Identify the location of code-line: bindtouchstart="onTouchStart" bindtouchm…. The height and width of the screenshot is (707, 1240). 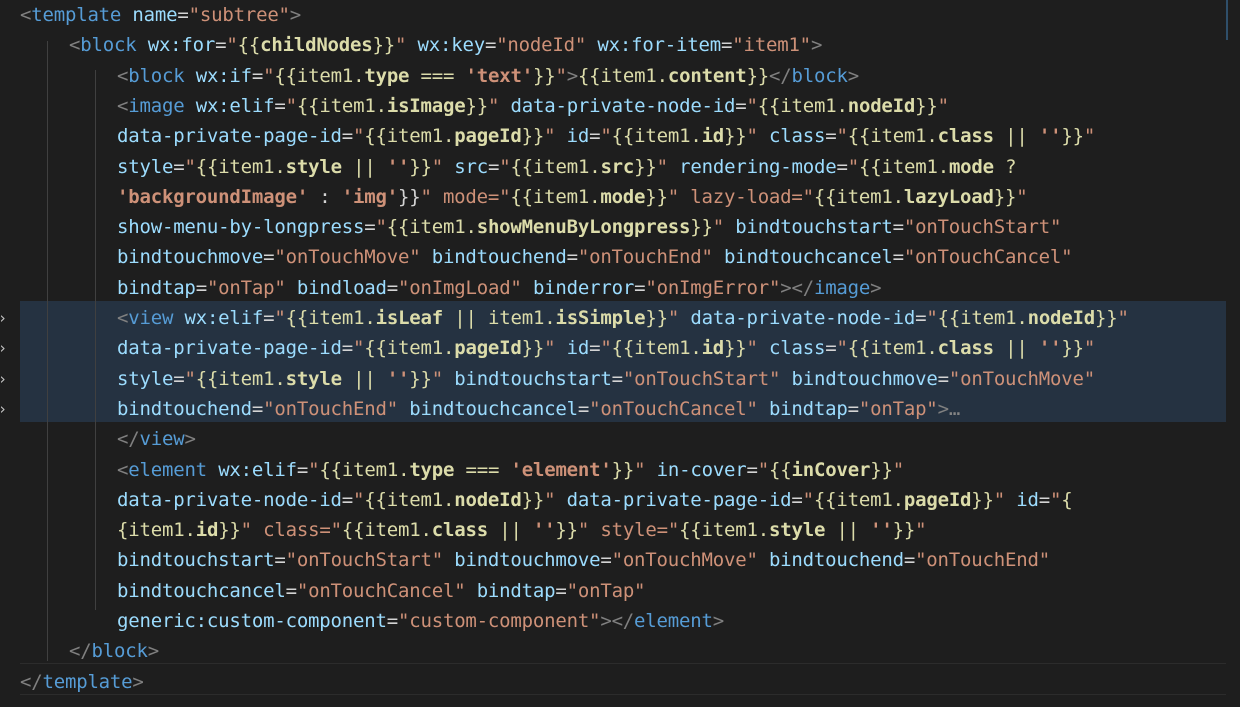
(583, 560).